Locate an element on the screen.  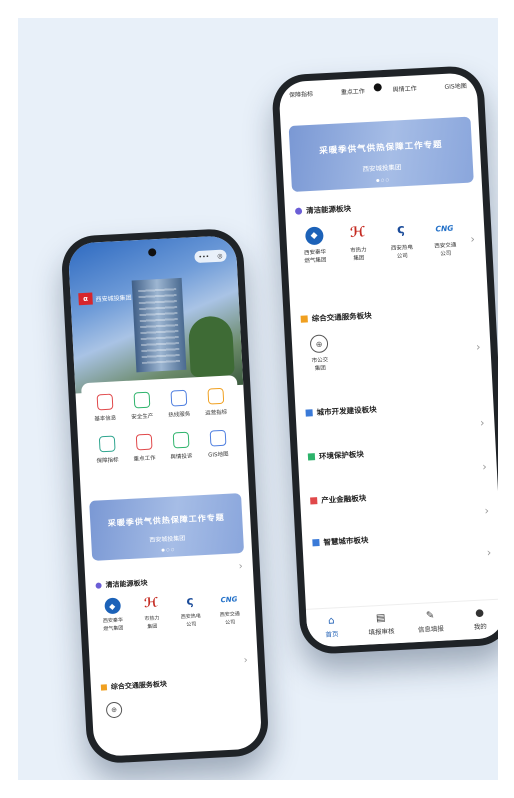
top-nav-item: 重点工作 is located at coordinates (353, 91).